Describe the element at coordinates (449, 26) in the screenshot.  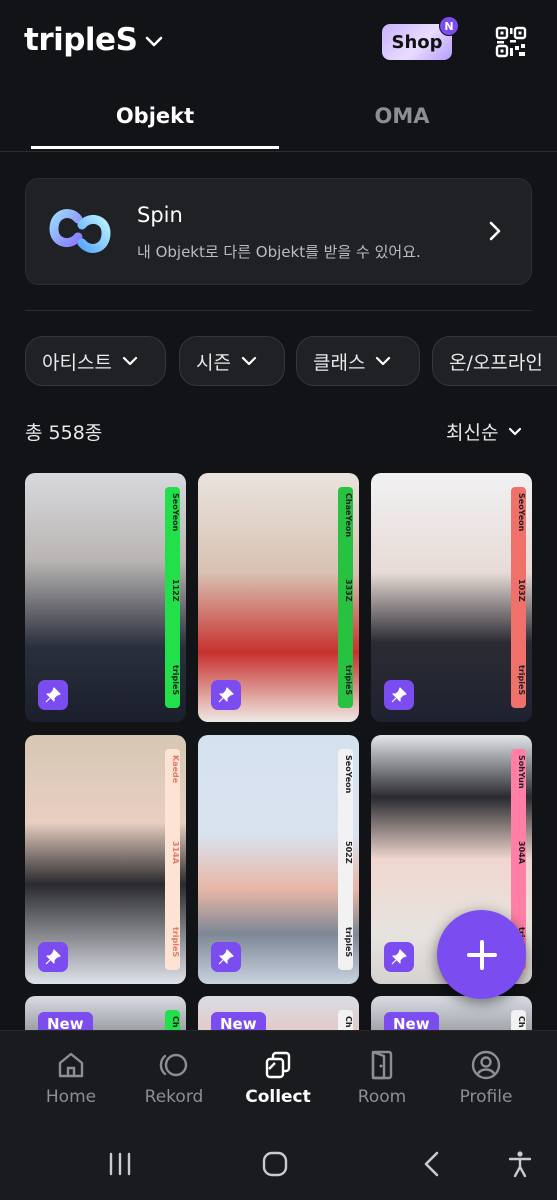
I see `shop-new-badge: N` at that location.